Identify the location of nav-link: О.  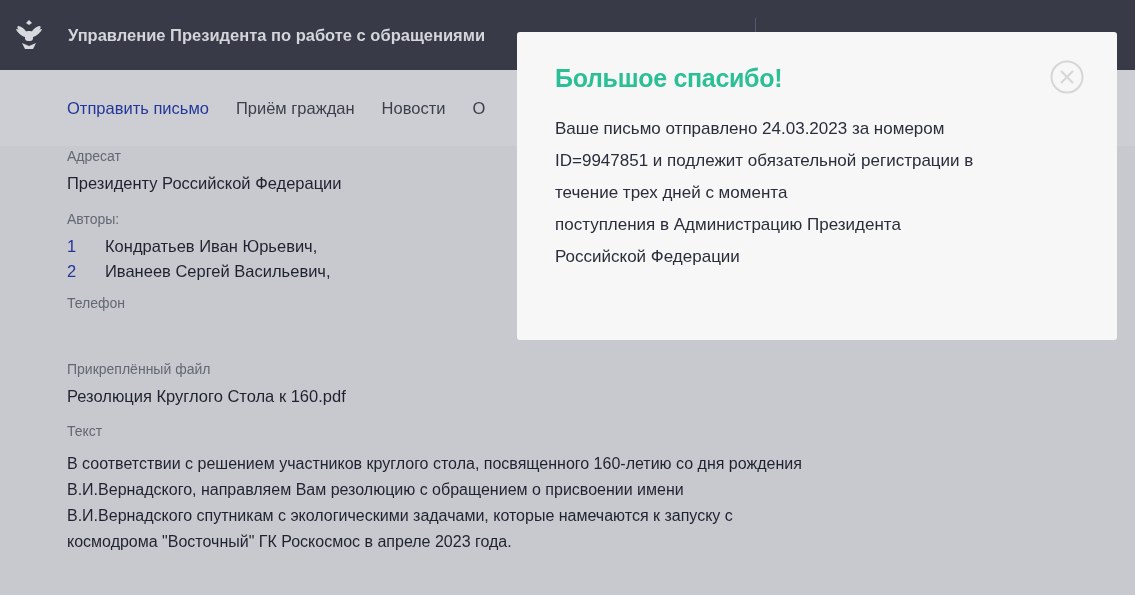
(479, 108).